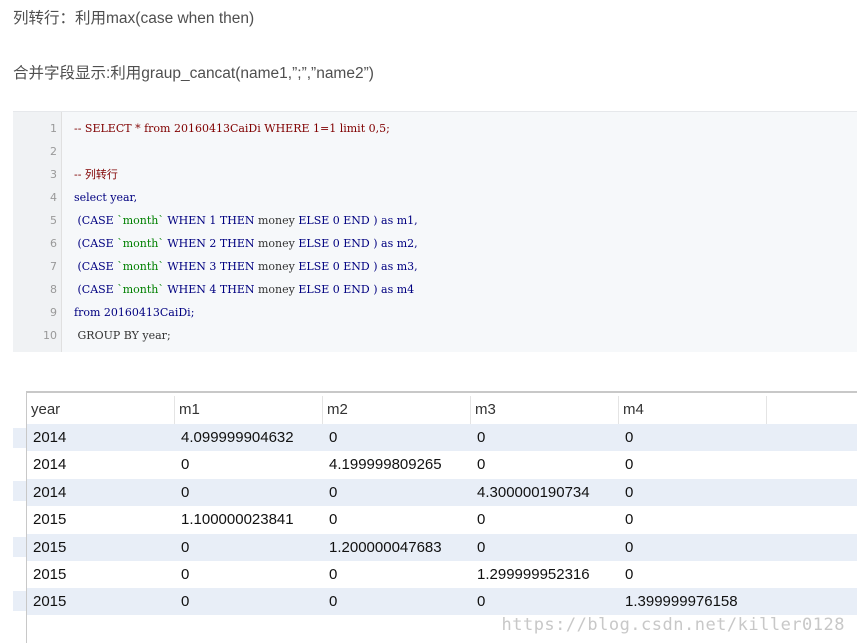 The height and width of the screenshot is (643, 857). What do you see at coordinates (53, 220) in the screenshot?
I see `line-number: 5` at bounding box center [53, 220].